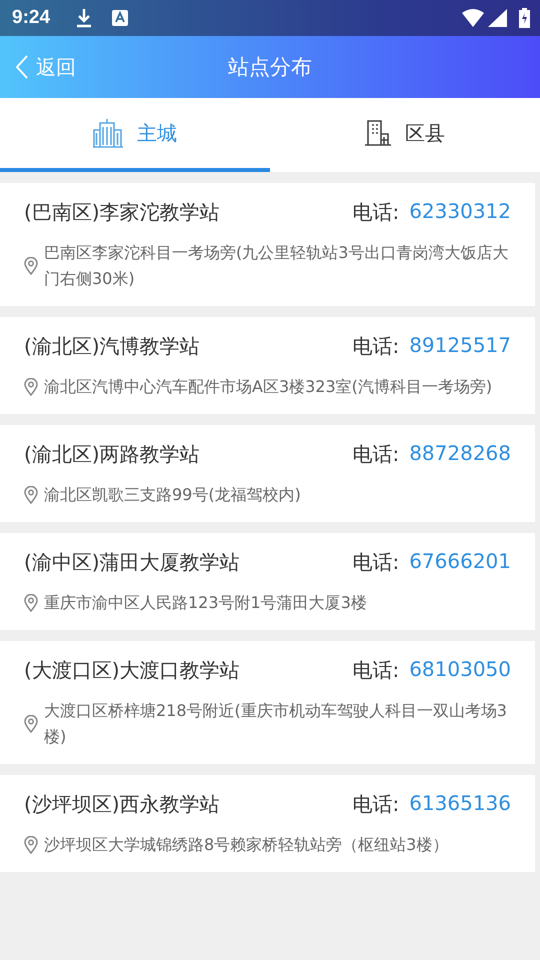  I want to click on station-card: (巴南区)李家沱教学站 电话: 62330312 巴南区李家沱科目一考场旁(九公里轻轨站3号出口青岗湾大饭店大门右侧30米), so click(267, 244).